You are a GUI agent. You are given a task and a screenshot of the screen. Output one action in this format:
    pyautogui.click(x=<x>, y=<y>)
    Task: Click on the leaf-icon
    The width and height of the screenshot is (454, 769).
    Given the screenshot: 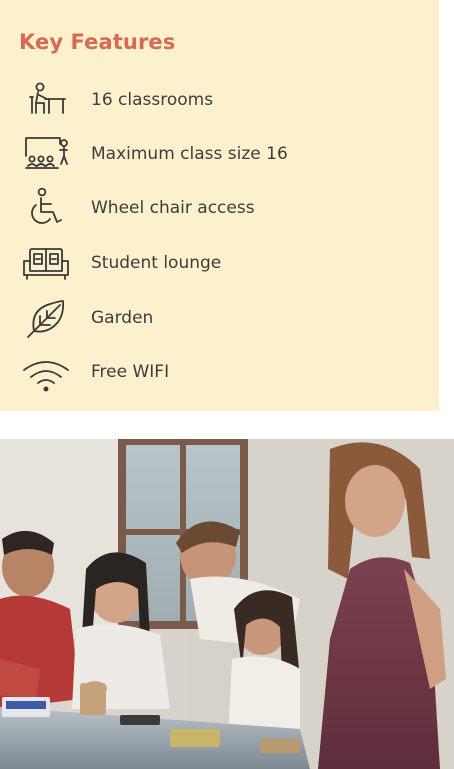 What is the action you would take?
    pyautogui.click(x=45, y=318)
    